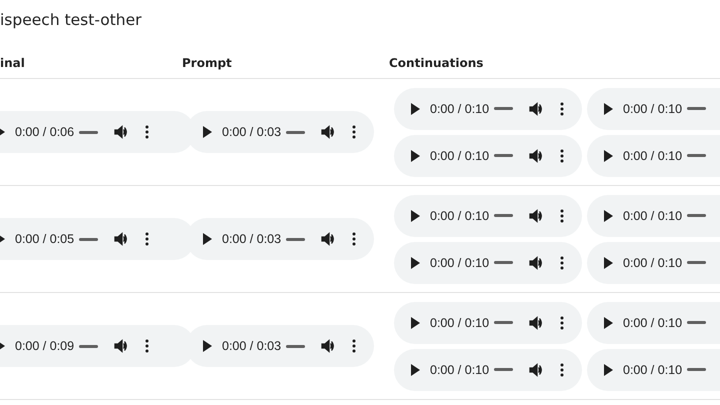  Describe the element at coordinates (43, 346) in the screenshot. I see `time-display: 0:00 / 0:09` at that location.